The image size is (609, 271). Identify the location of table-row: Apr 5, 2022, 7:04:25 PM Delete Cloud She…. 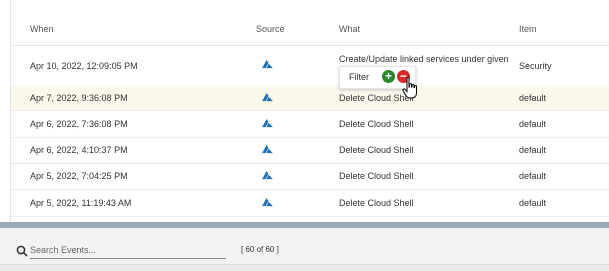
(310, 176).